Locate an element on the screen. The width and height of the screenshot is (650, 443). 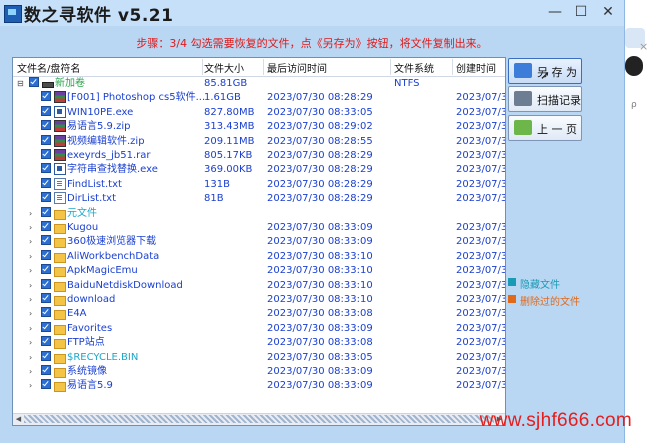
cell-fs: NTFS is located at coordinates (407, 83).